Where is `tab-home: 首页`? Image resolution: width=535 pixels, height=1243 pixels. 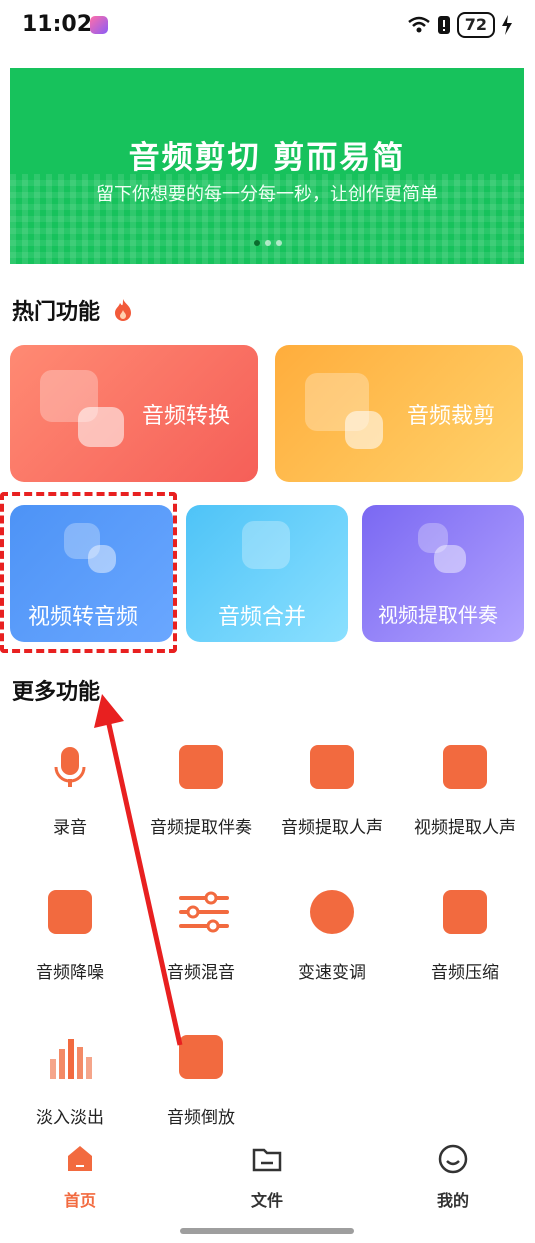 tab-home: 首页 is located at coordinates (80, 1177).